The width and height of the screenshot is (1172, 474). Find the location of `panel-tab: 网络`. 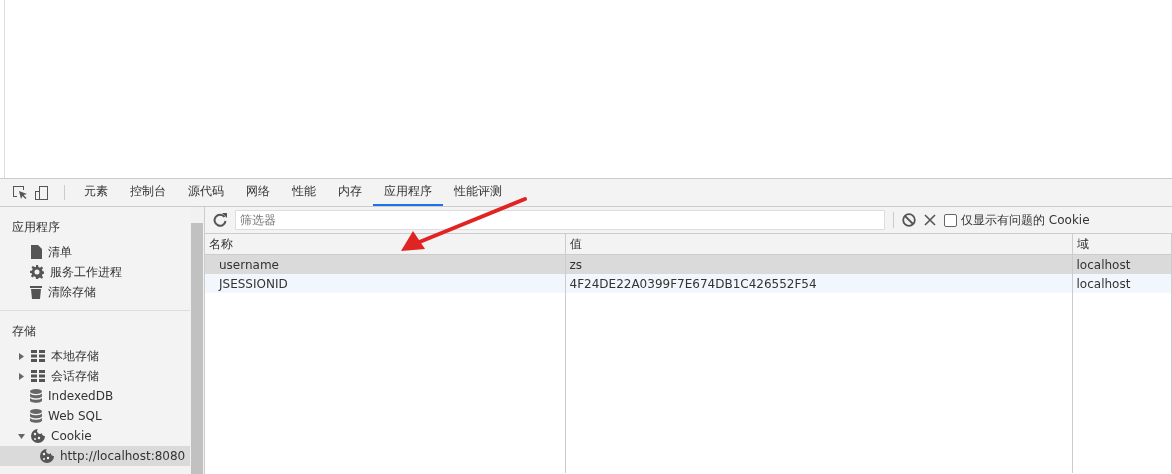

panel-tab: 网络 is located at coordinates (258, 192).